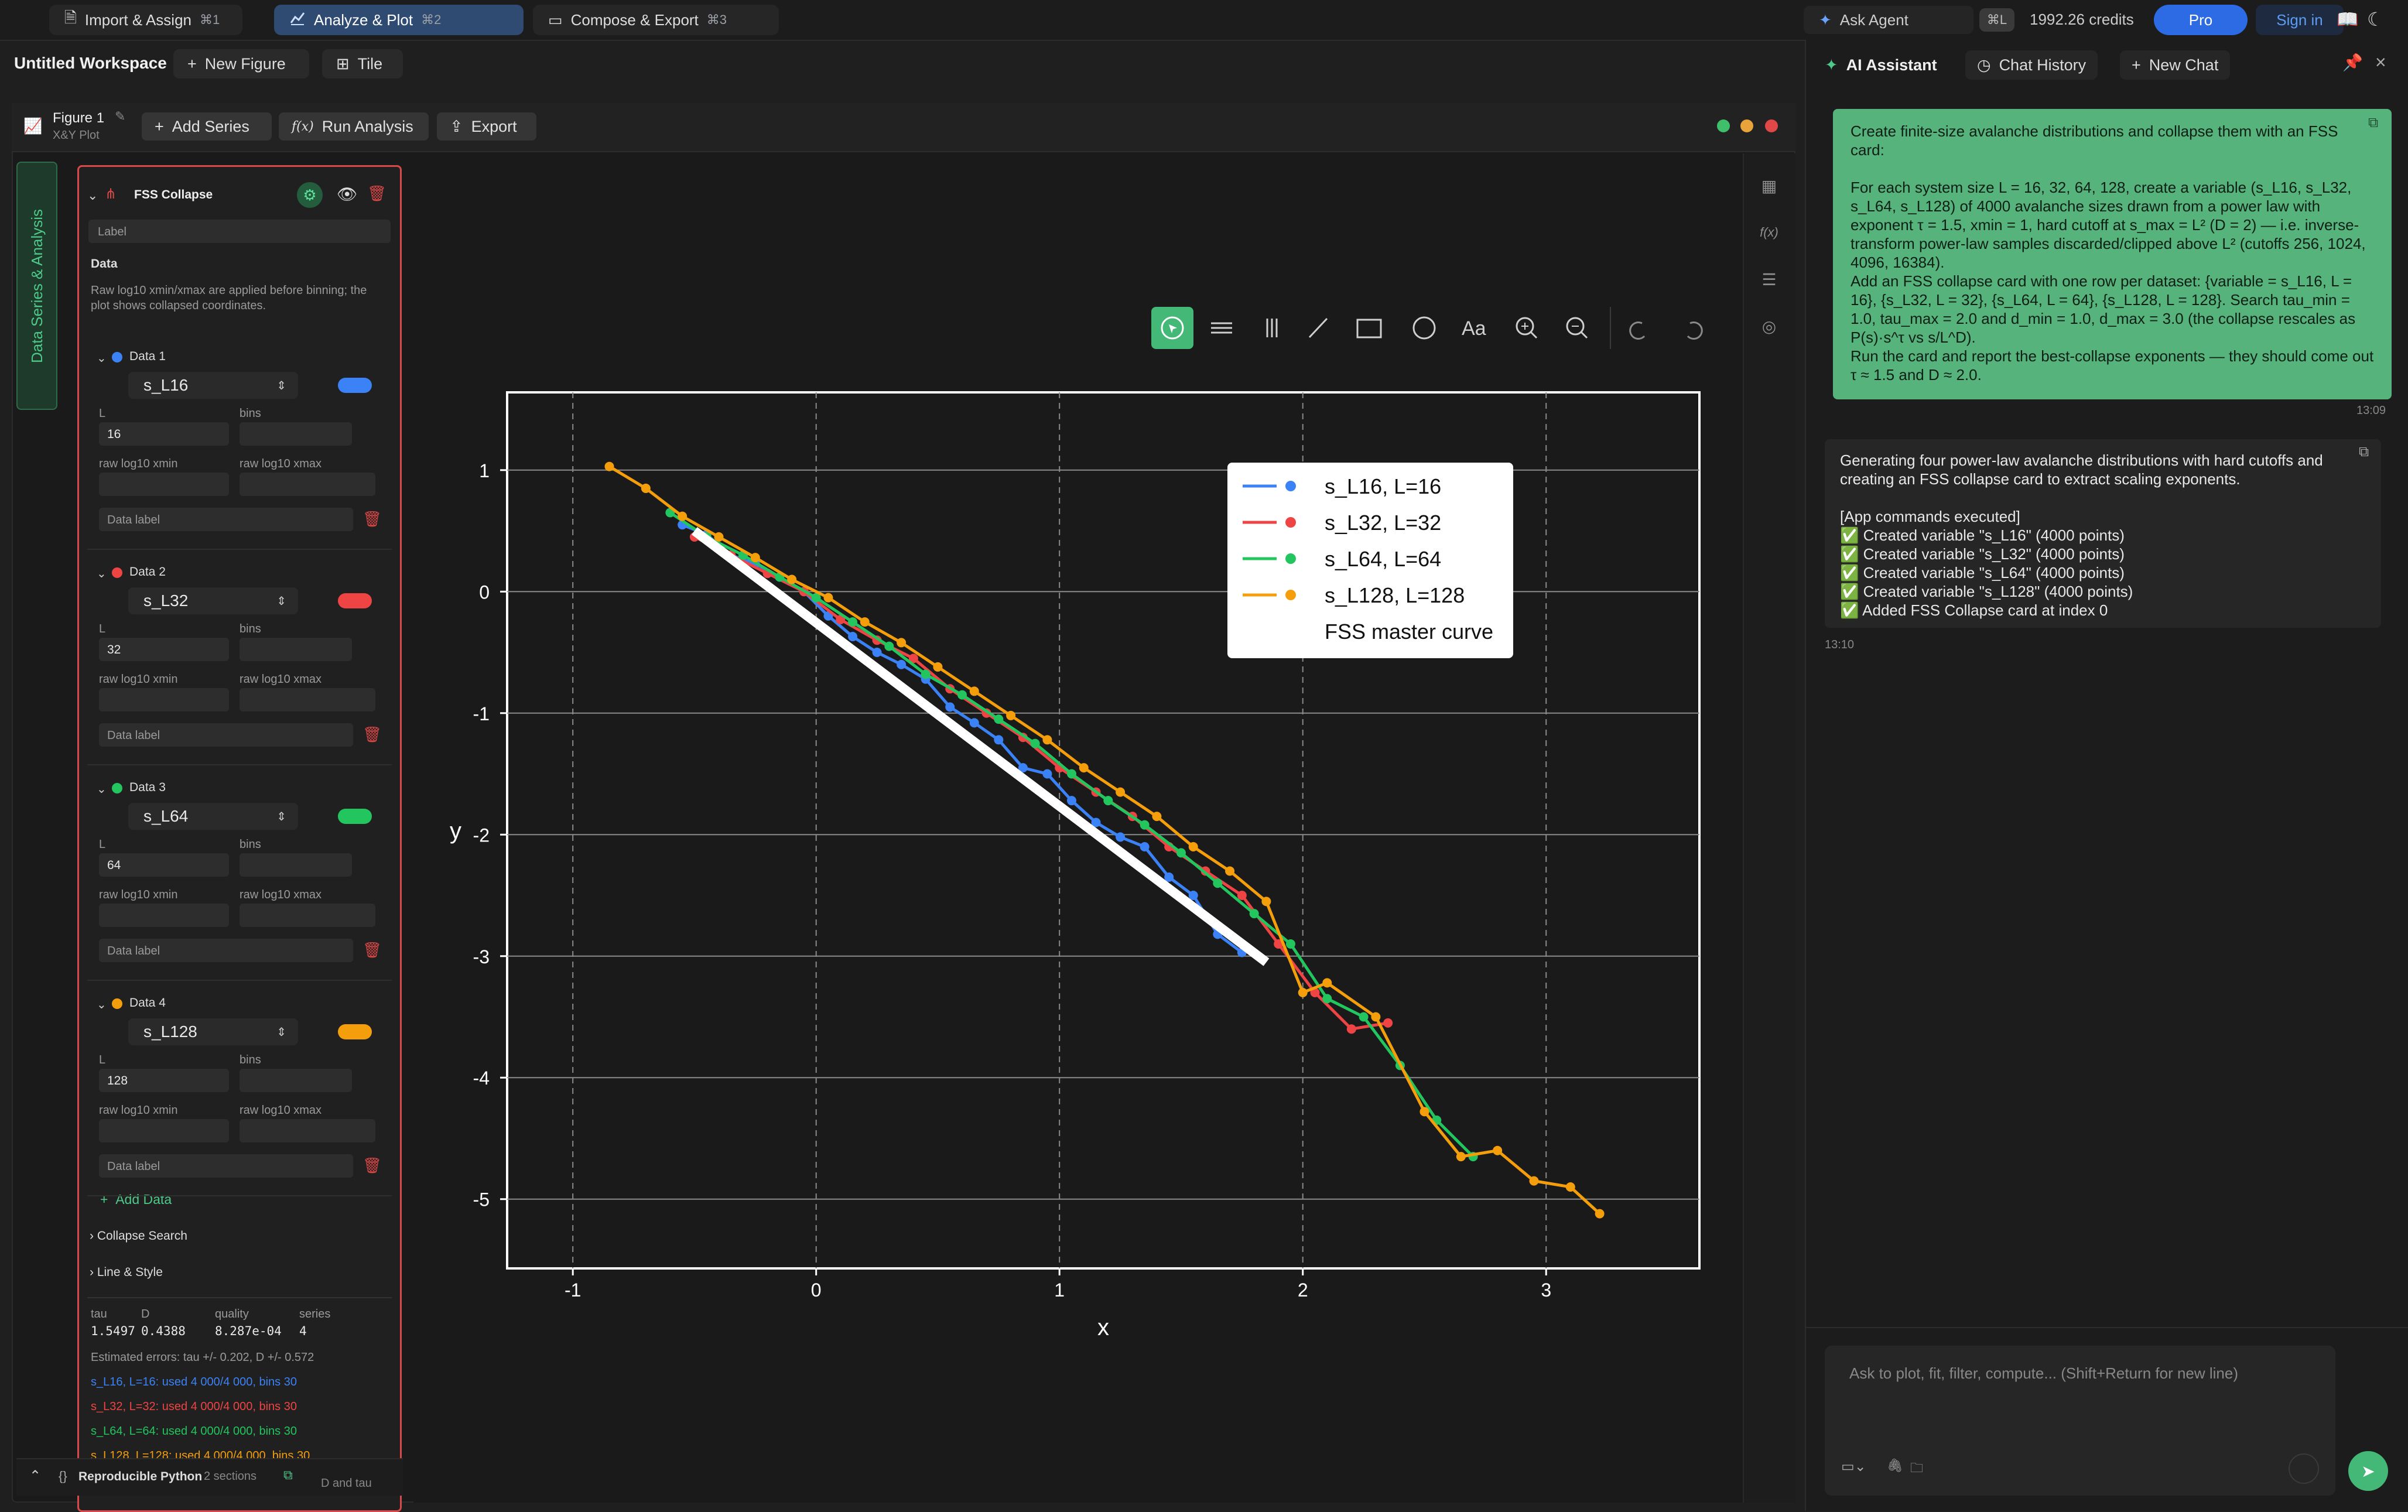 The image size is (2408, 1512). What do you see at coordinates (2353, 62) in the screenshot?
I see `pin-icon: 📌` at bounding box center [2353, 62].